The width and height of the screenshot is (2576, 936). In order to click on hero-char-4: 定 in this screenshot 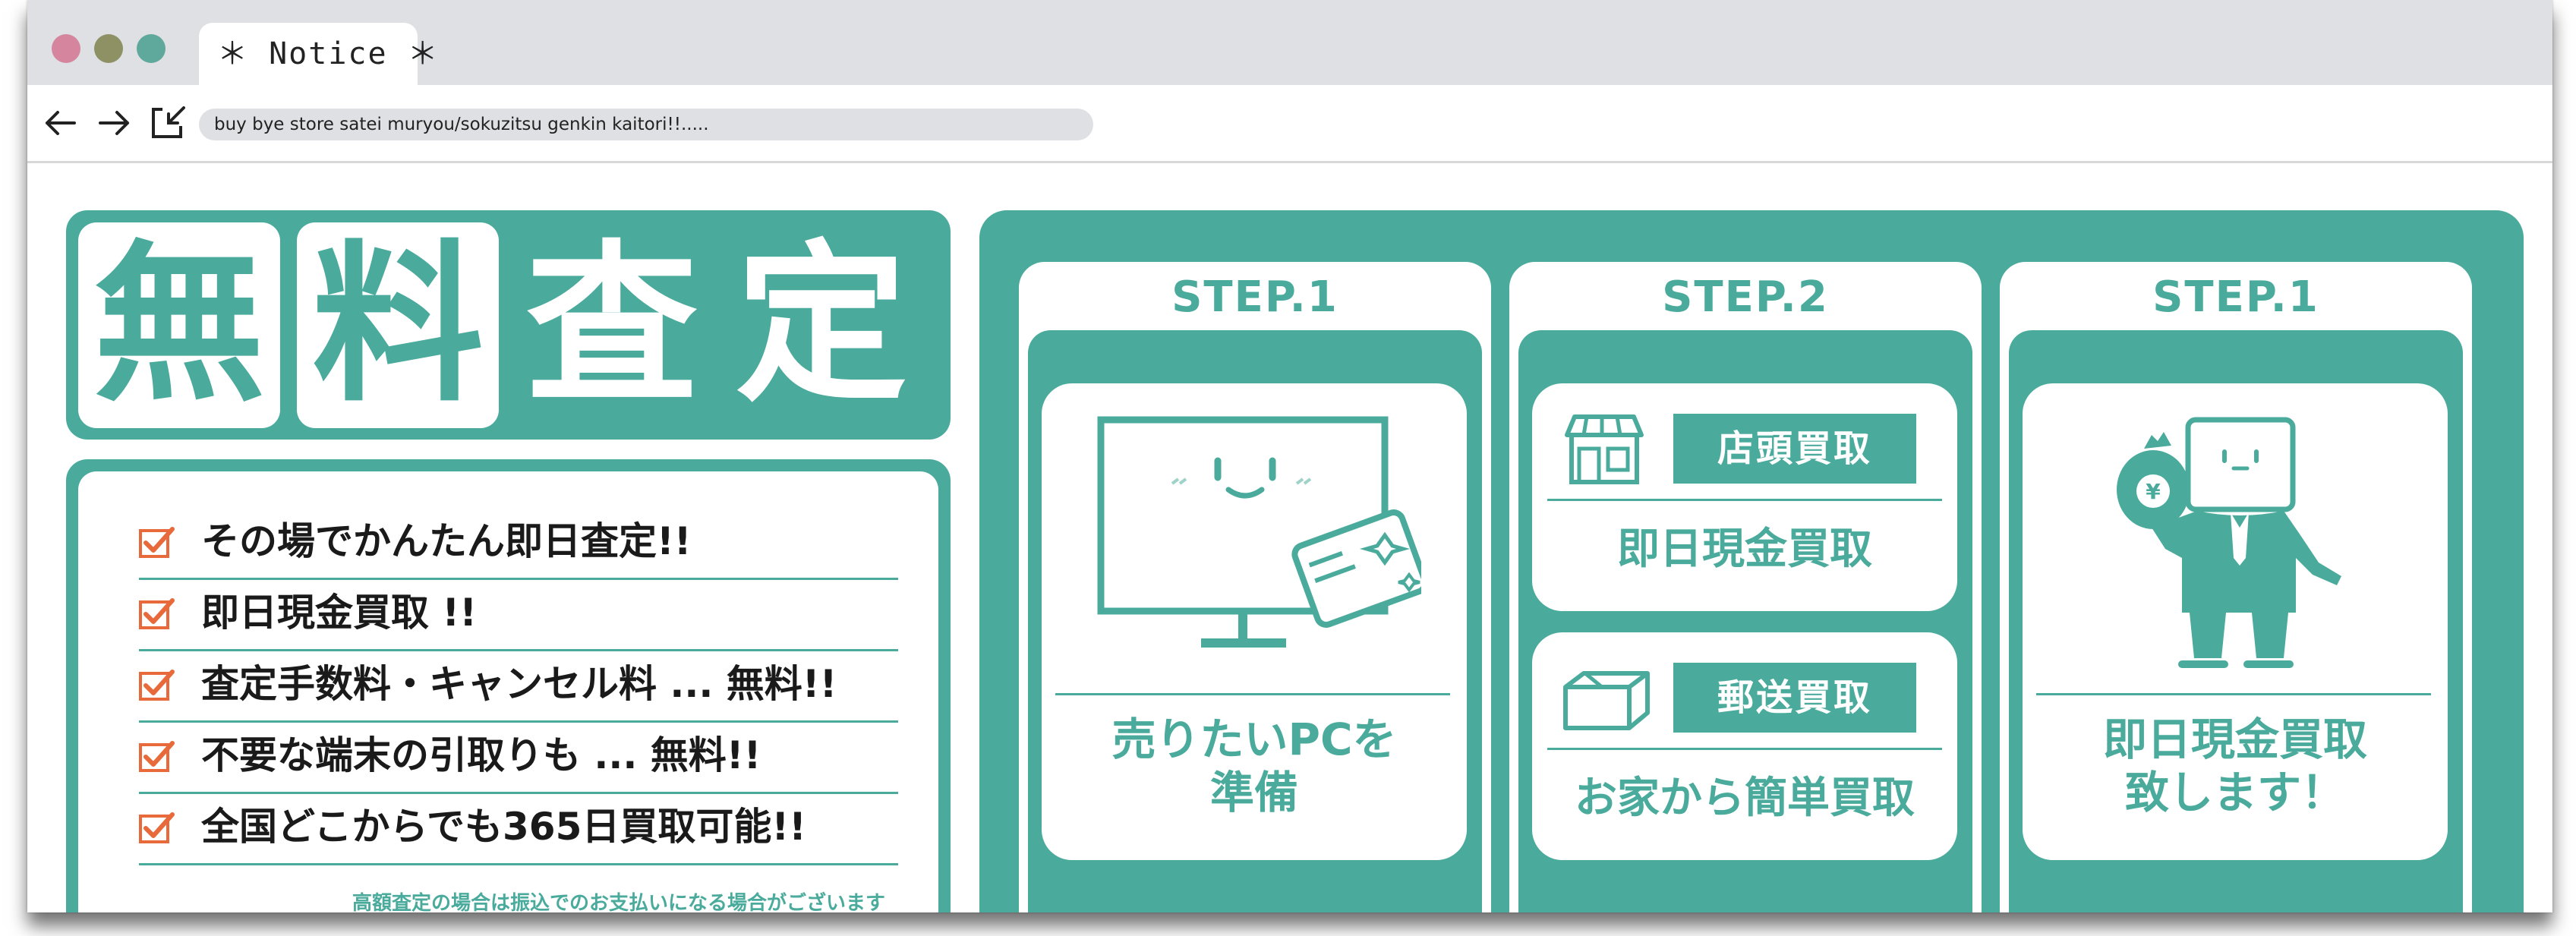, I will do `click(821, 325)`.